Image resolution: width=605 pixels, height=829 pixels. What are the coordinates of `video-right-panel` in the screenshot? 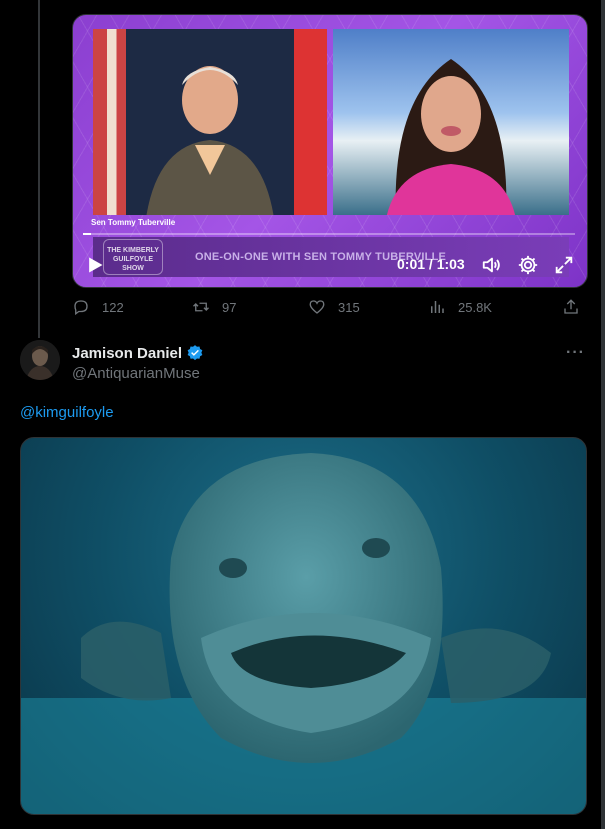 It's located at (451, 122).